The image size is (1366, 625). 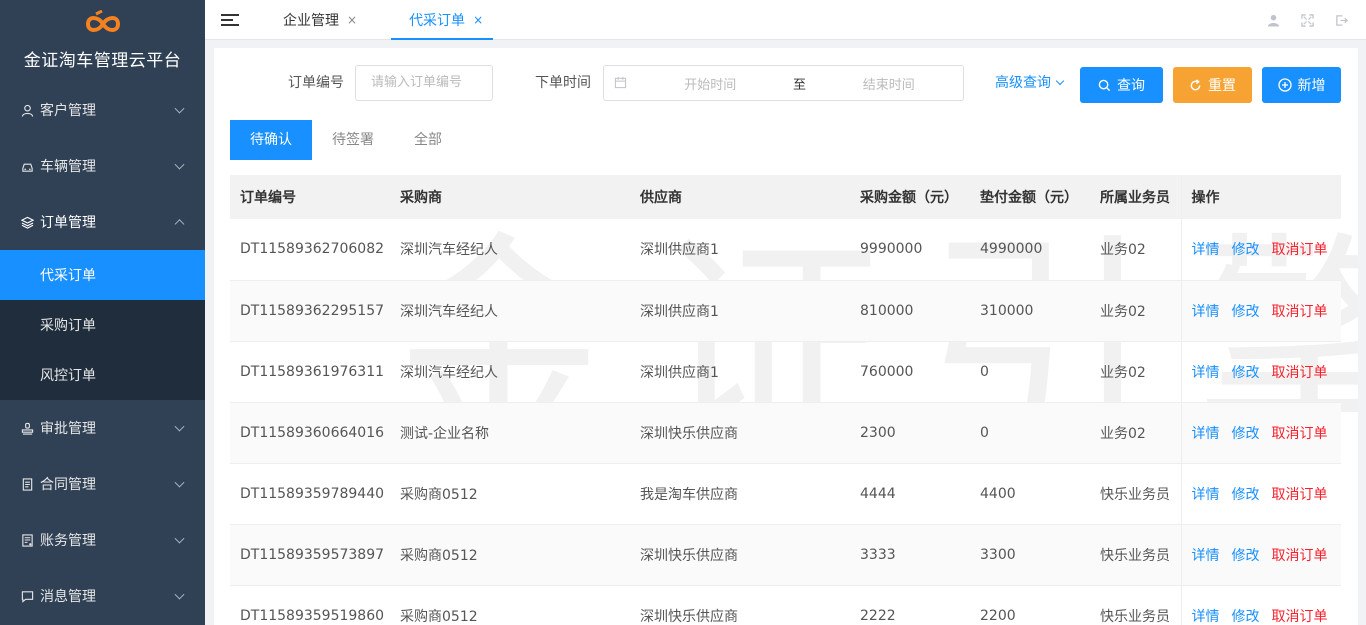 I want to click on tab-label: 代采订单, so click(x=437, y=20).